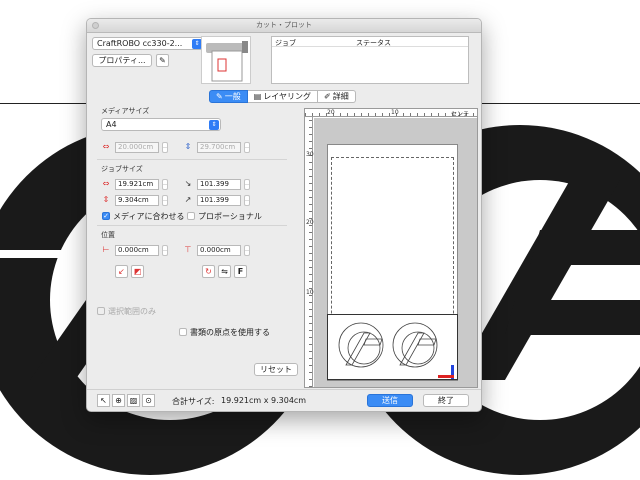 The image size is (640, 480). What do you see at coordinates (396, 350) in the screenshot?
I see `artwork-outline` at bounding box center [396, 350].